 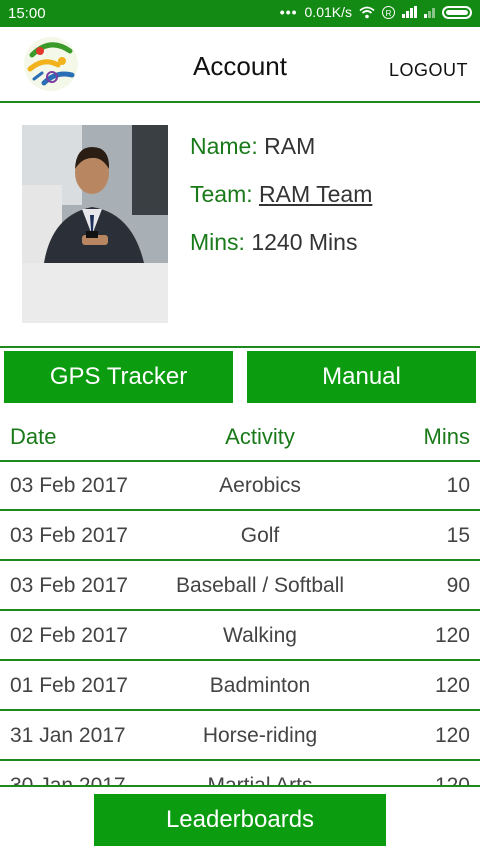 What do you see at coordinates (69, 685) in the screenshot?
I see `row-date: 01 Feb 2017` at bounding box center [69, 685].